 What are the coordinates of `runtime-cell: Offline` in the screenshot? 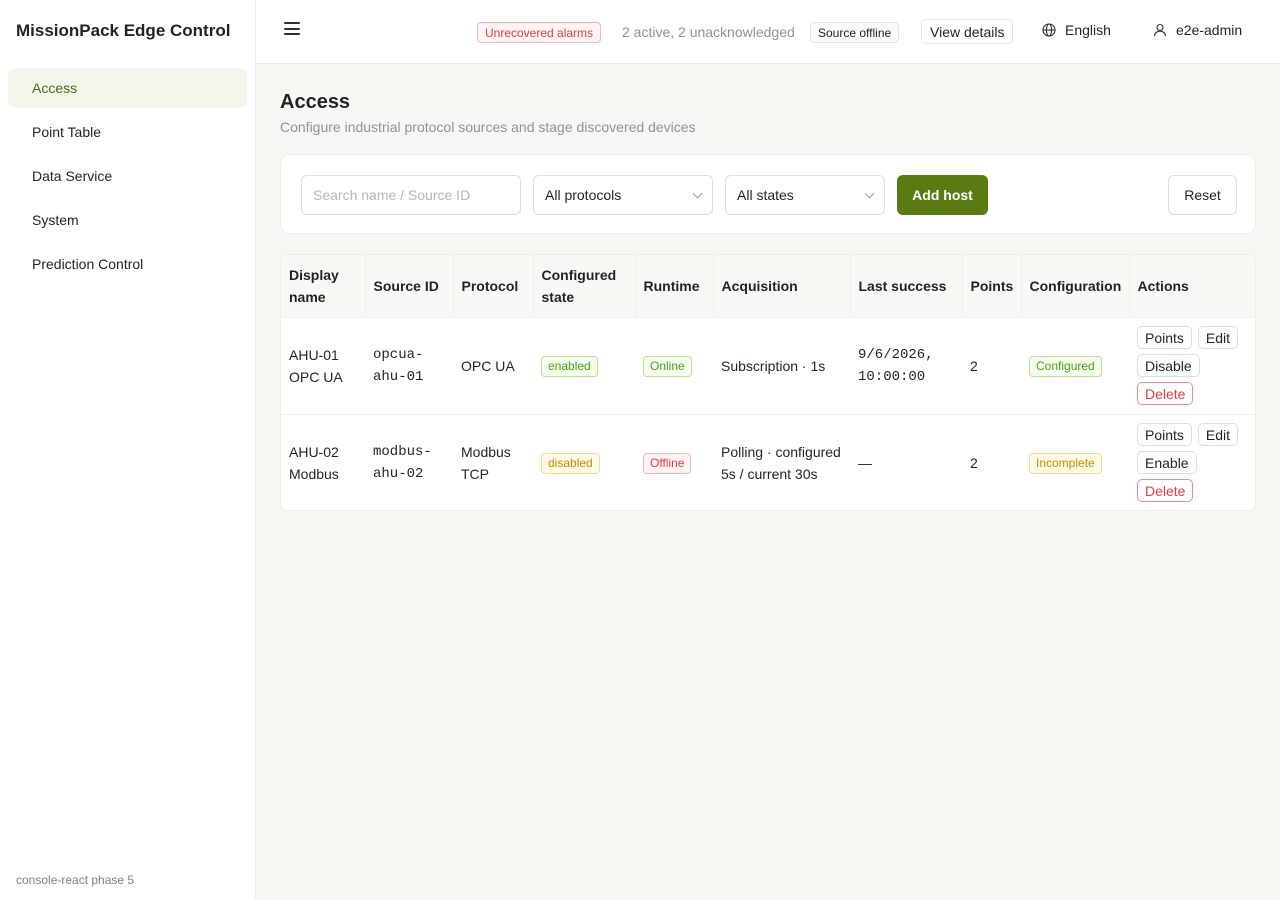 It's located at (674, 462).